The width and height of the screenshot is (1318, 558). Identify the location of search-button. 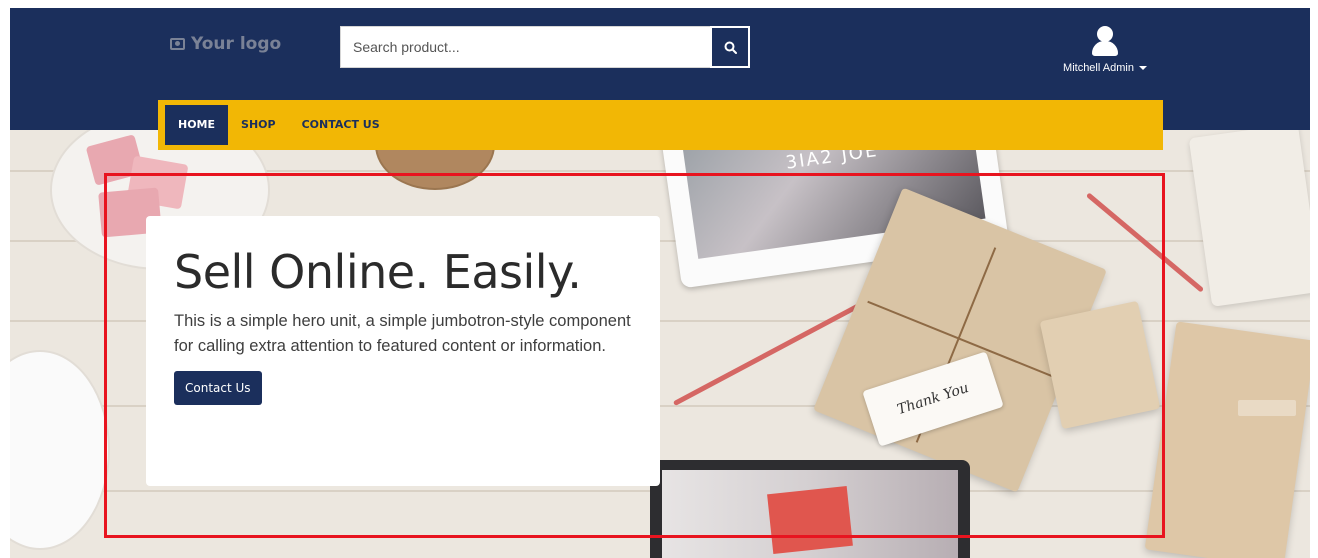
(730, 47).